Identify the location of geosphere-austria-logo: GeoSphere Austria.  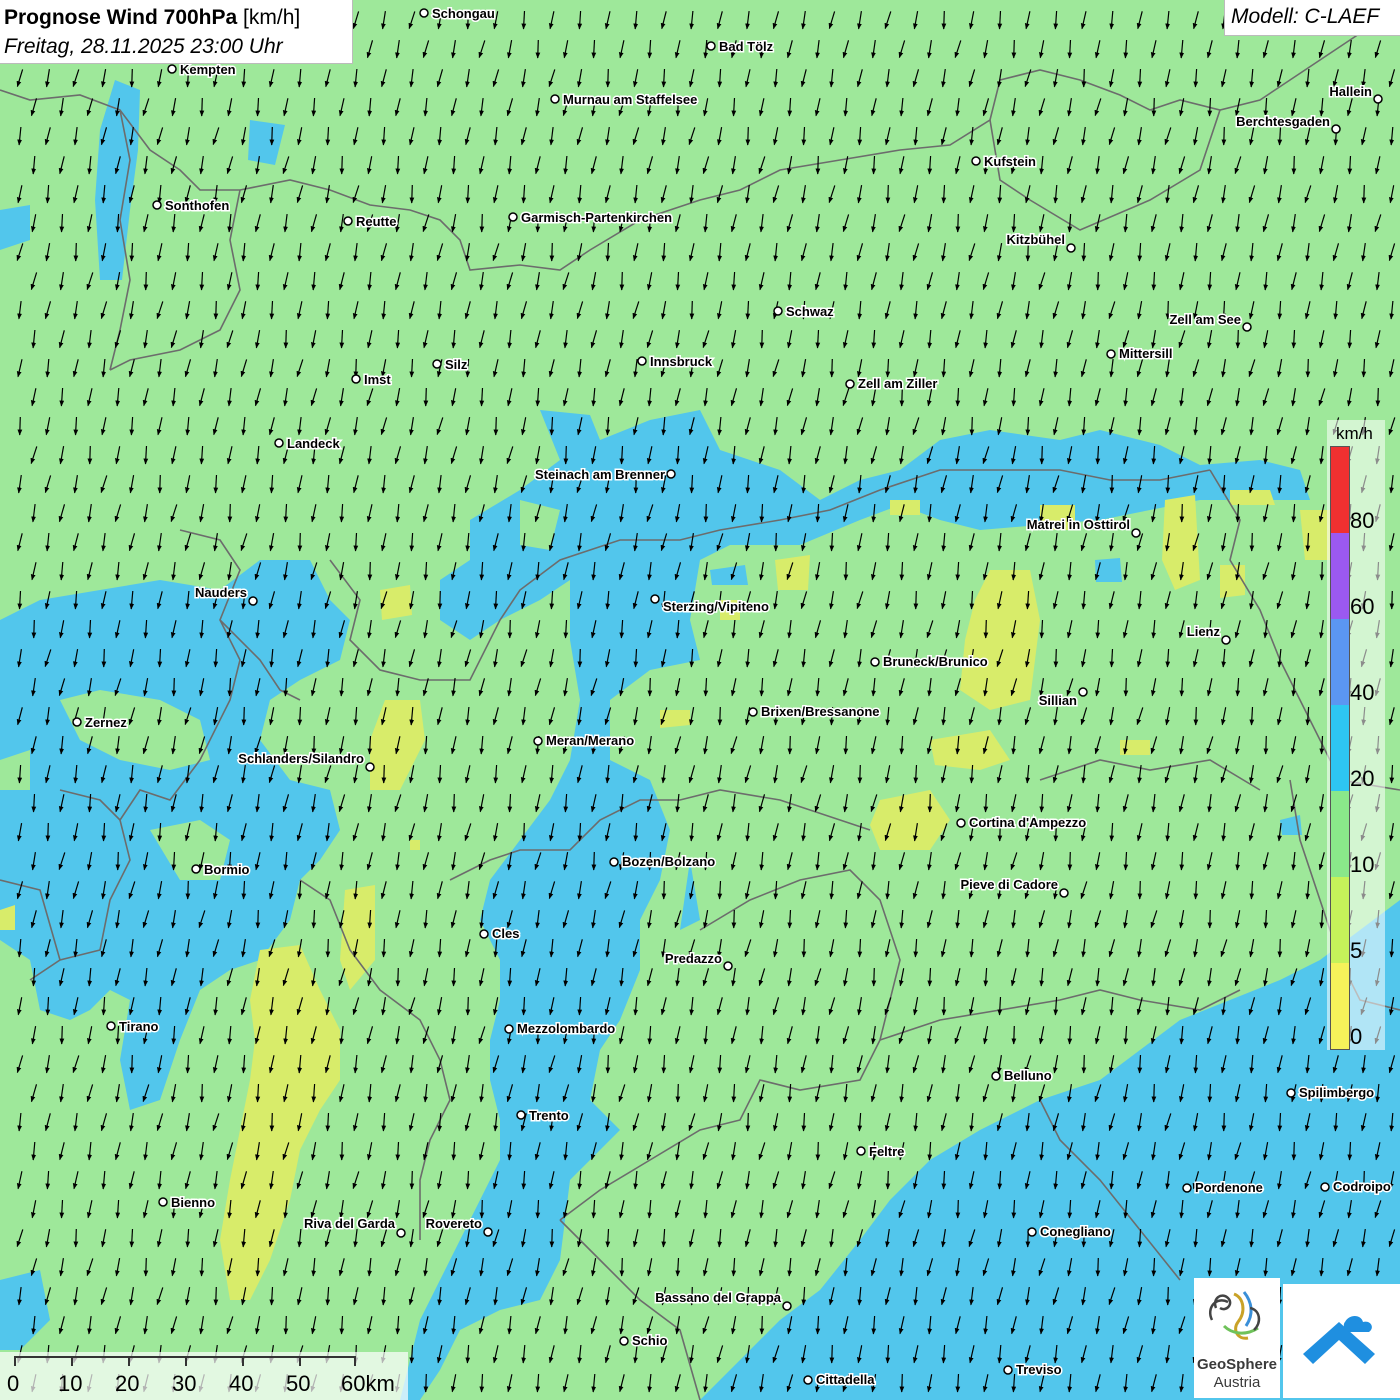
(1237, 1338).